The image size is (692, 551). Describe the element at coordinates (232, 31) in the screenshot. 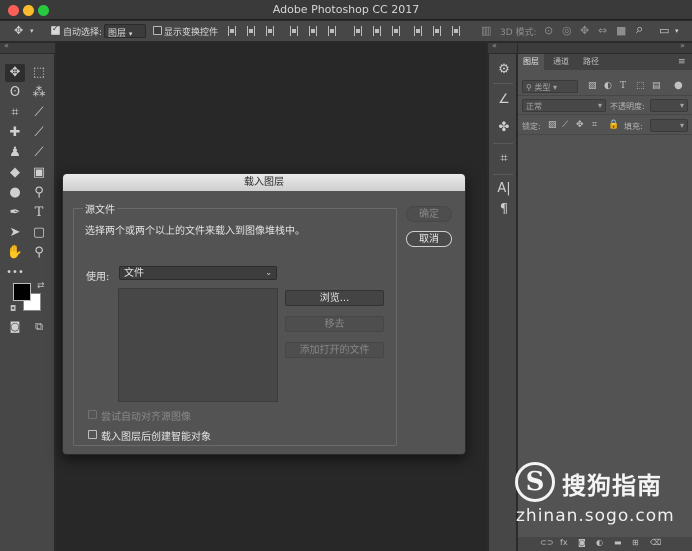

I see `align-top-icon` at that location.